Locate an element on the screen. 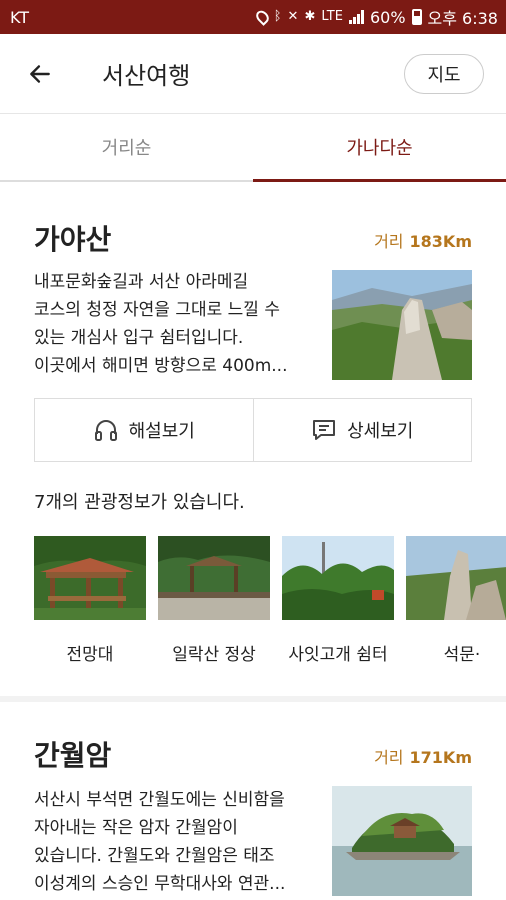 Image resolution: width=506 pixels, height=900 pixels. gallery-label: 전망대 is located at coordinates (90, 655).